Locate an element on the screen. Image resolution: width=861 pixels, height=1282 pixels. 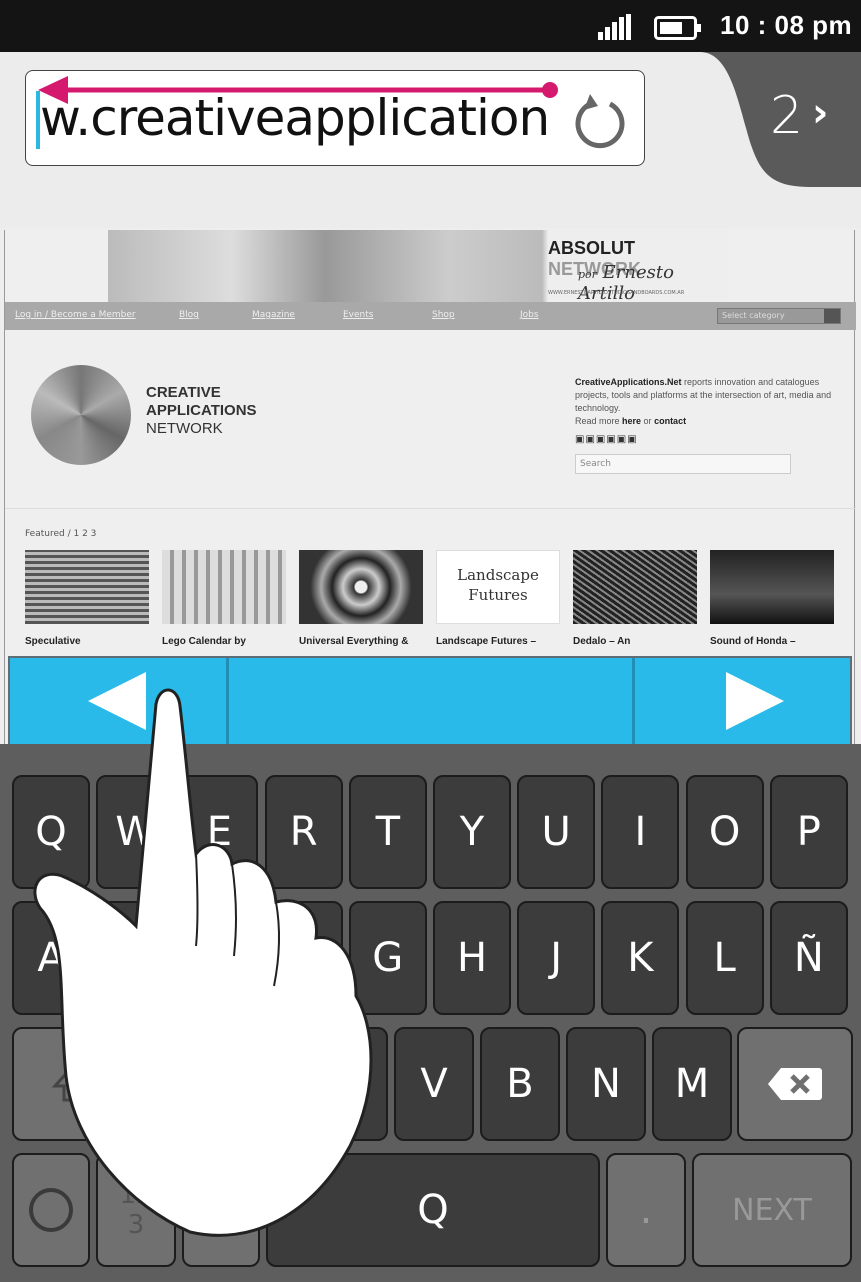
chevron-right-icon: › is located at coordinates (820, 113).